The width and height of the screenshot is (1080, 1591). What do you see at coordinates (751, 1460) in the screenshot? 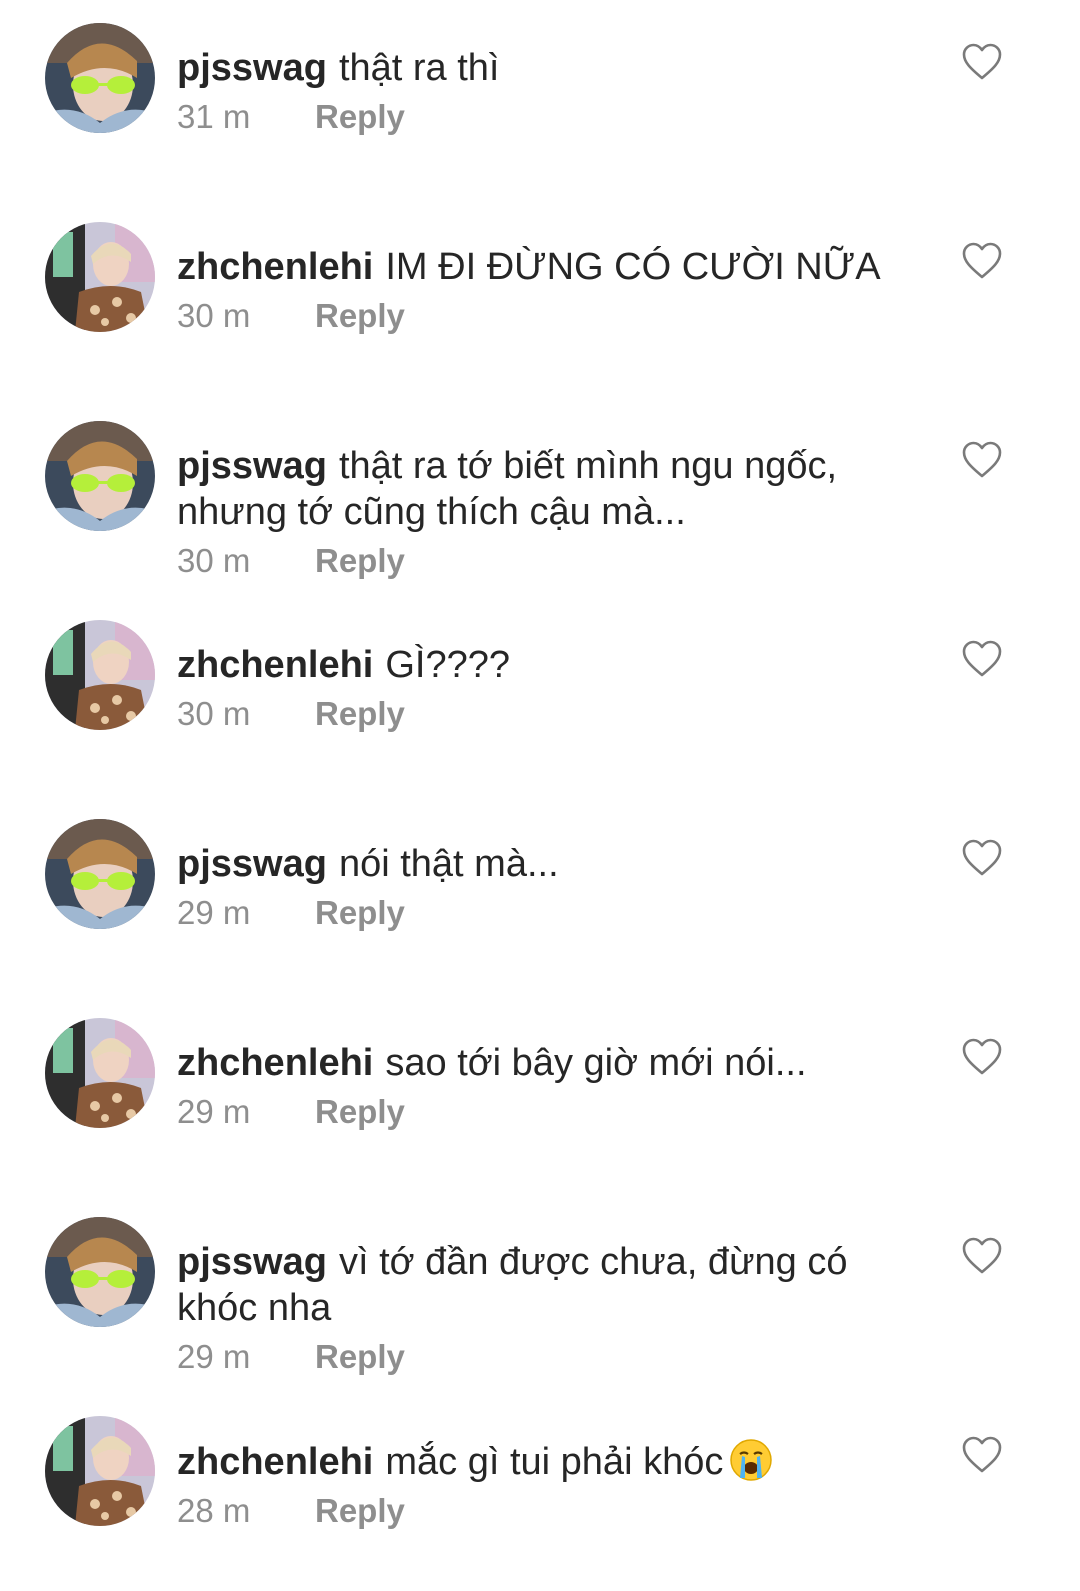
I see `crying-face-emoji-icon` at bounding box center [751, 1460].